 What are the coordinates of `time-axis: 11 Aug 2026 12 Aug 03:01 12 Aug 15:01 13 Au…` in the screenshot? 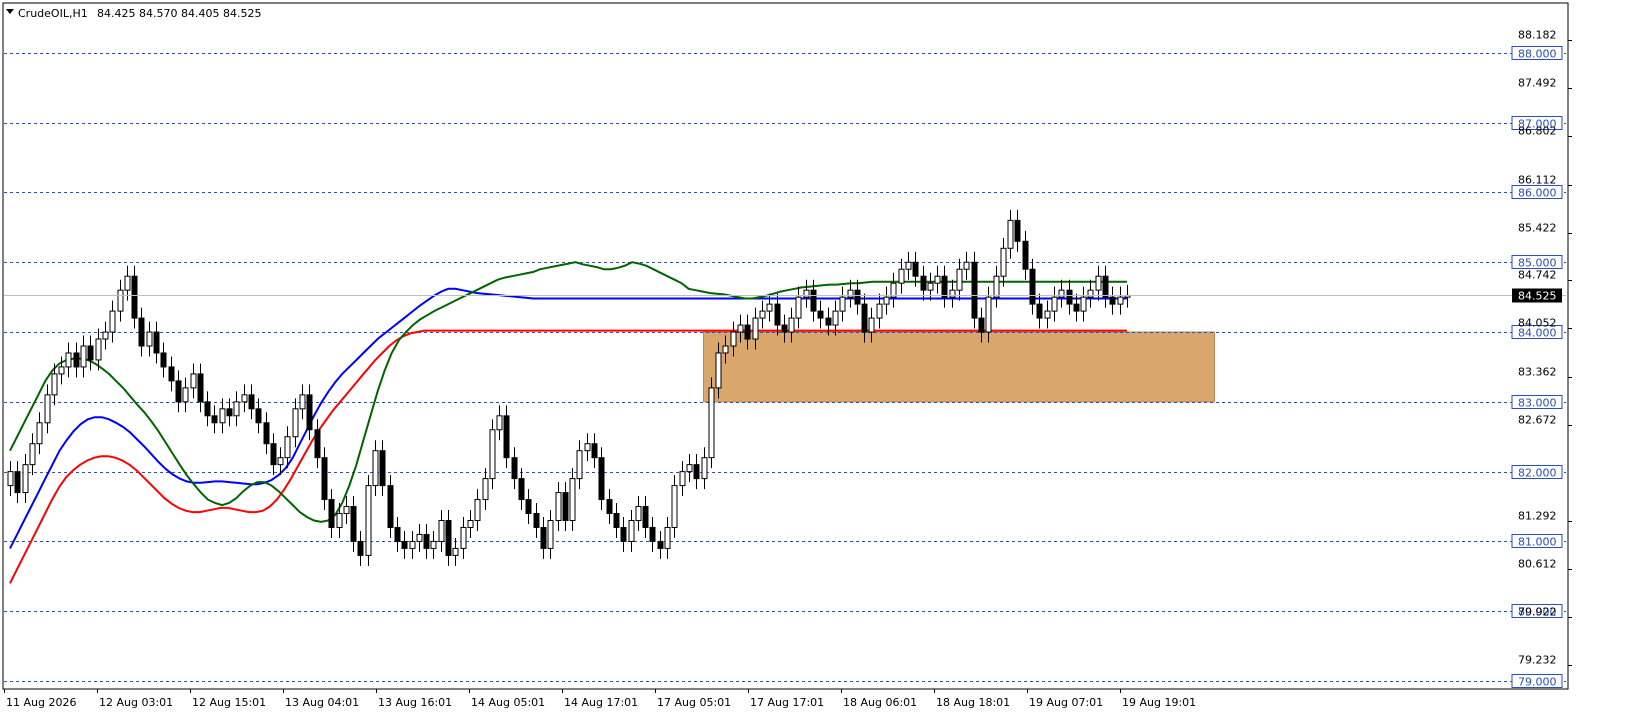 It's located at (600, 699).